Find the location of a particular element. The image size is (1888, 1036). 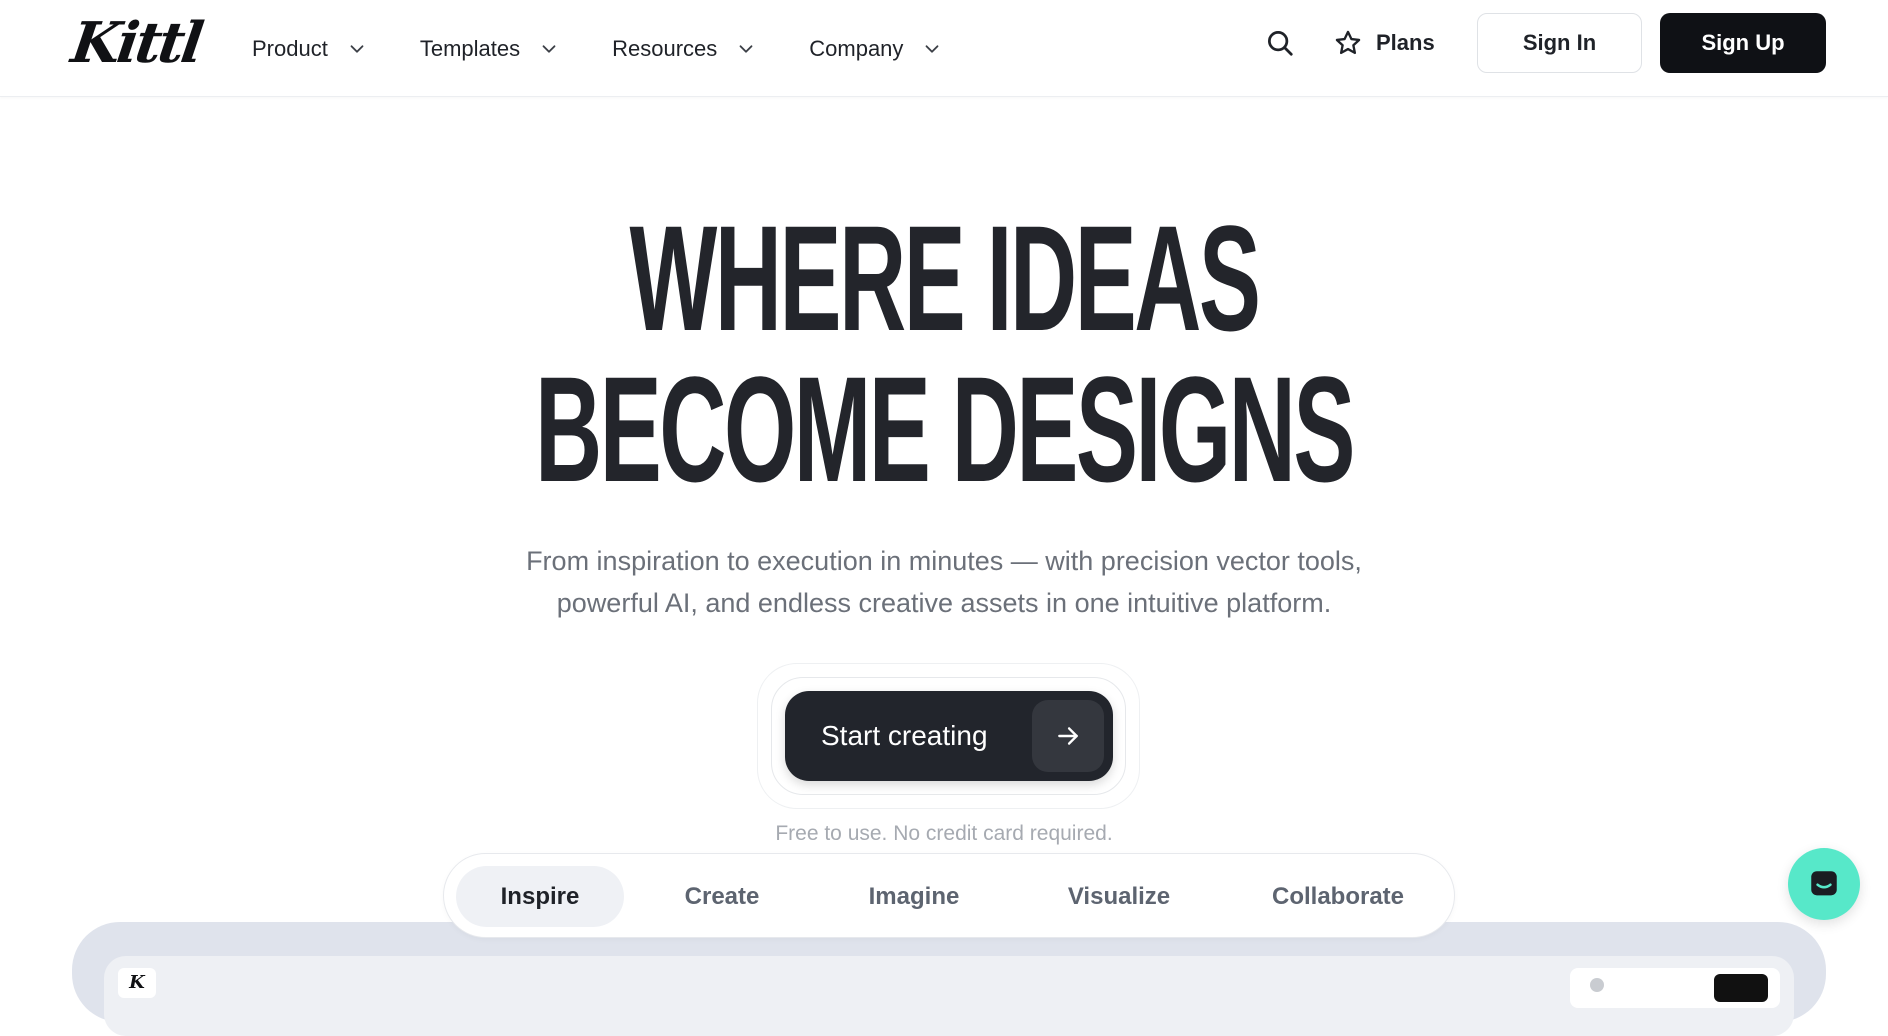

main-menu: Product Templates Resources Company is located at coordinates (597, 48).